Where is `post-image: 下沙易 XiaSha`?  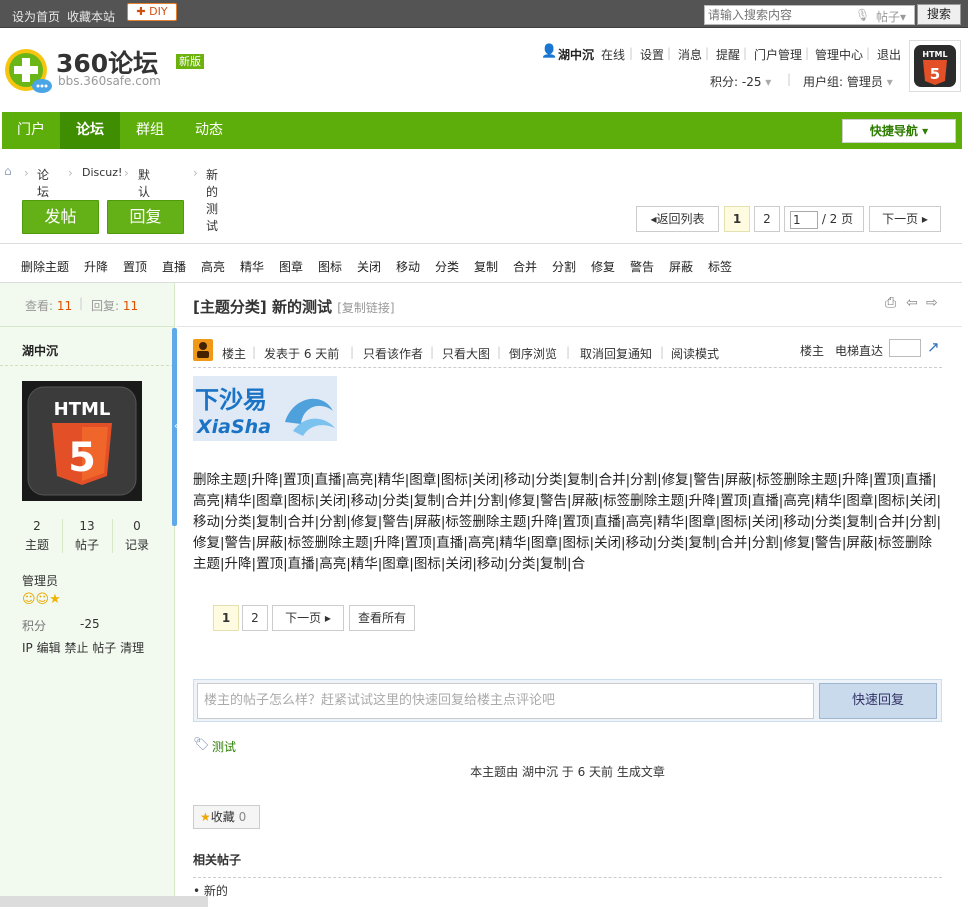 post-image: 下沙易 XiaSha is located at coordinates (265, 408).